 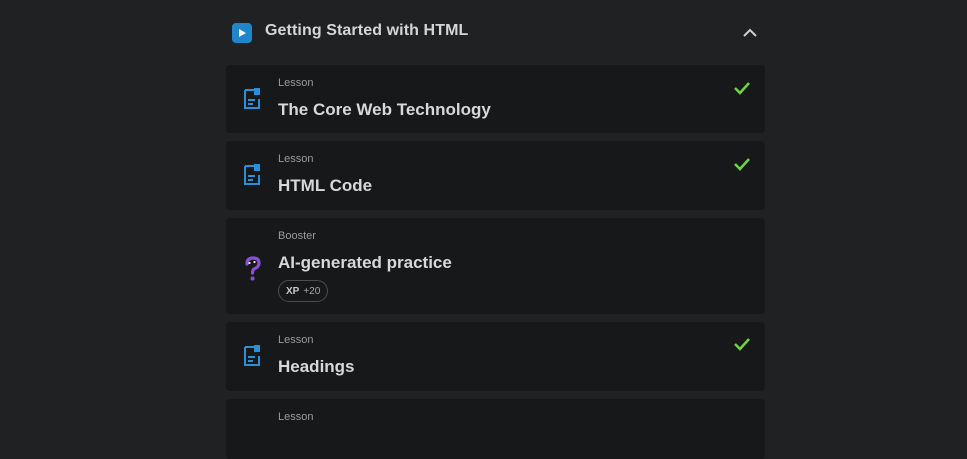 I want to click on lesson-item: Lesson The Core Web Technology, so click(x=495, y=99).